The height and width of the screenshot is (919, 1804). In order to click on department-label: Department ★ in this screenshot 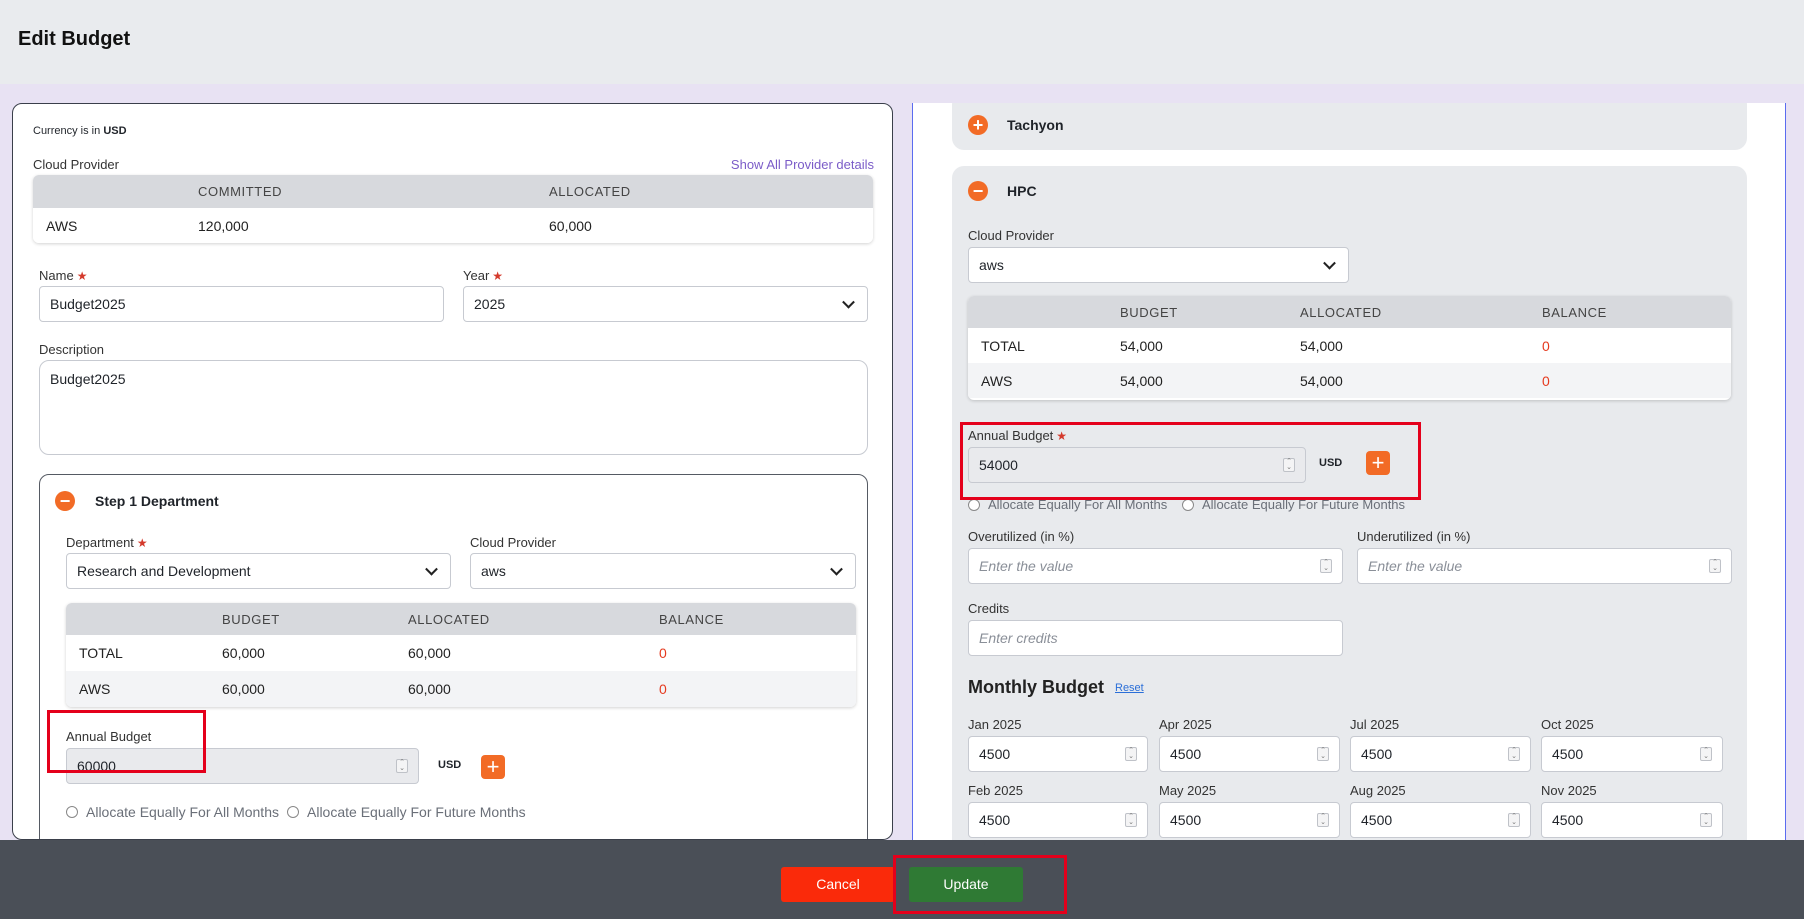, I will do `click(107, 542)`.